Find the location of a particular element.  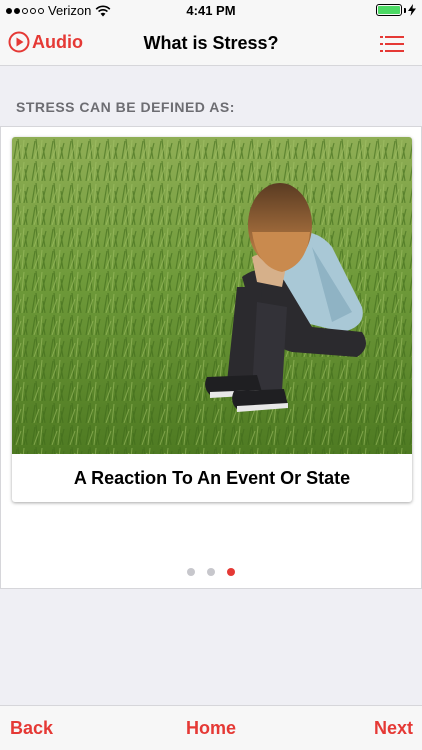

nav-bar: Audio What is Stress? is located at coordinates (211, 44).